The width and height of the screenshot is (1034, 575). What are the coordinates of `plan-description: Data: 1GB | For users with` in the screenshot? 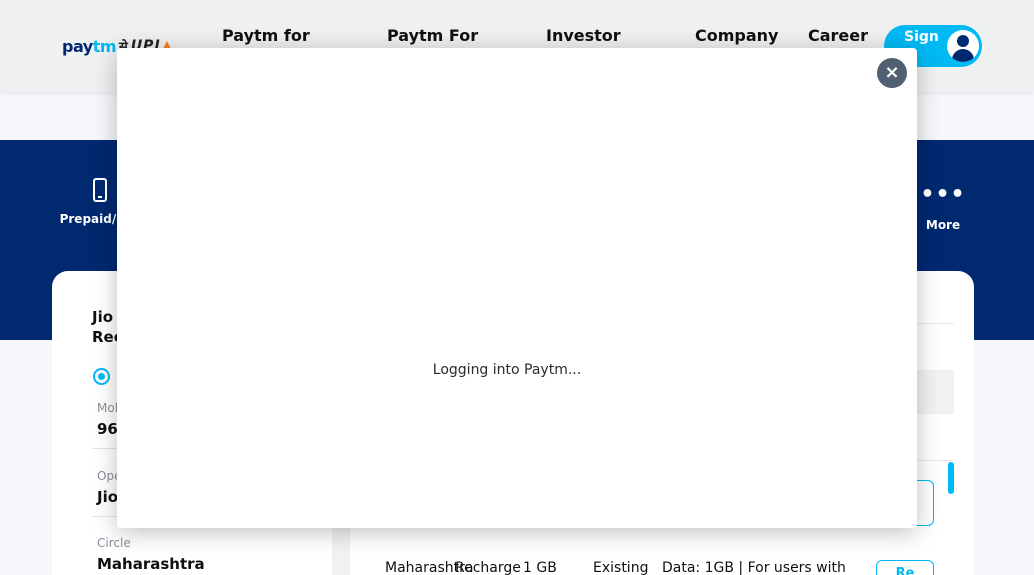 It's located at (754, 567).